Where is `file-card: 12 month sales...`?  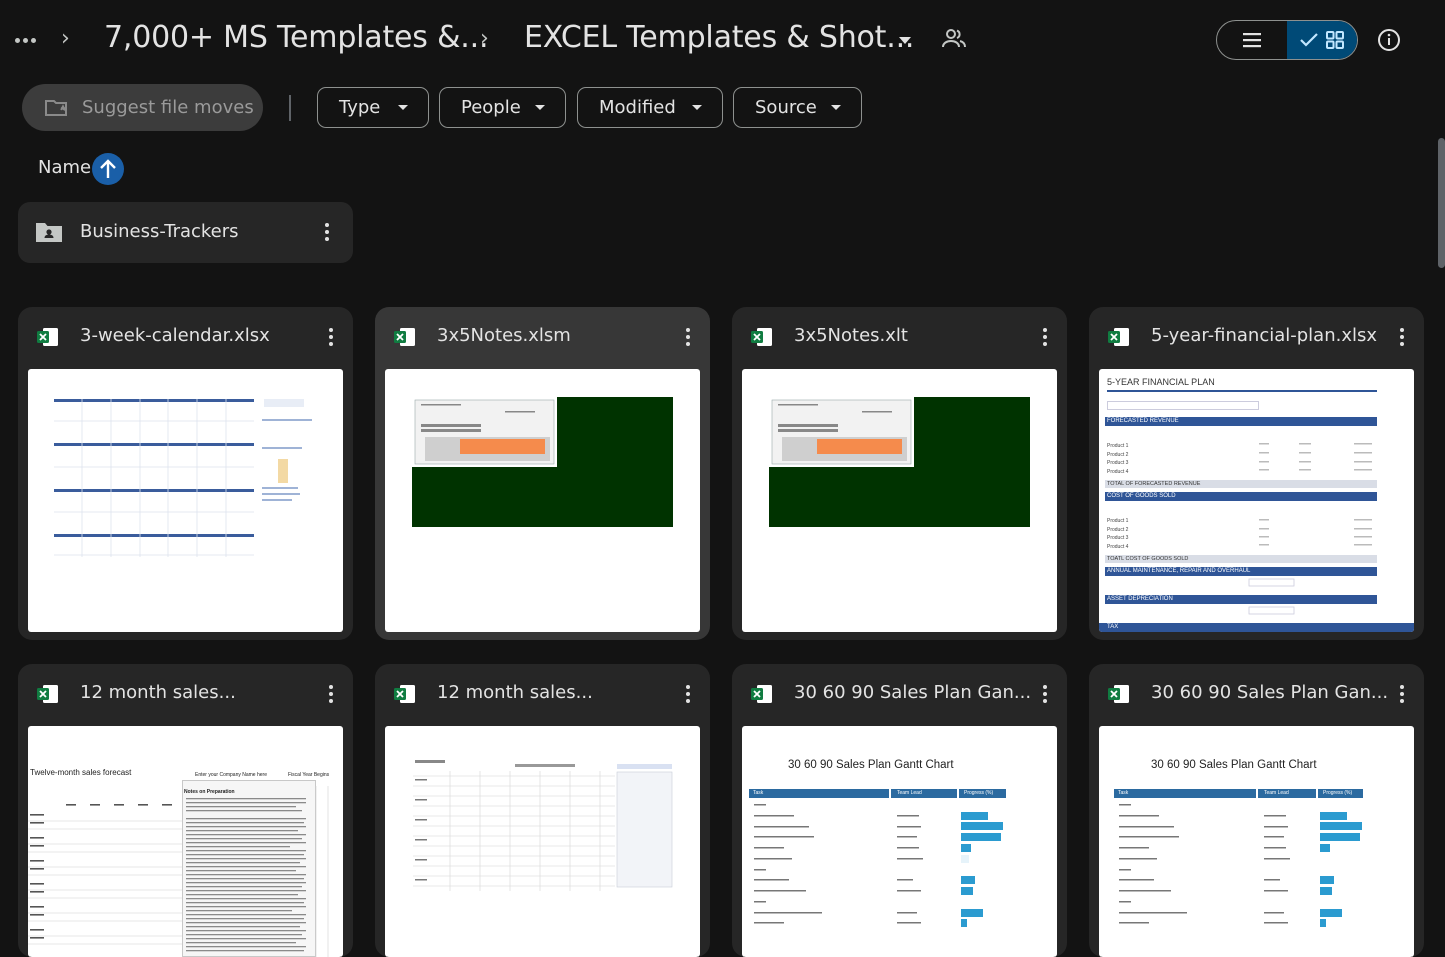
file-card: 12 month sales... is located at coordinates (542, 810).